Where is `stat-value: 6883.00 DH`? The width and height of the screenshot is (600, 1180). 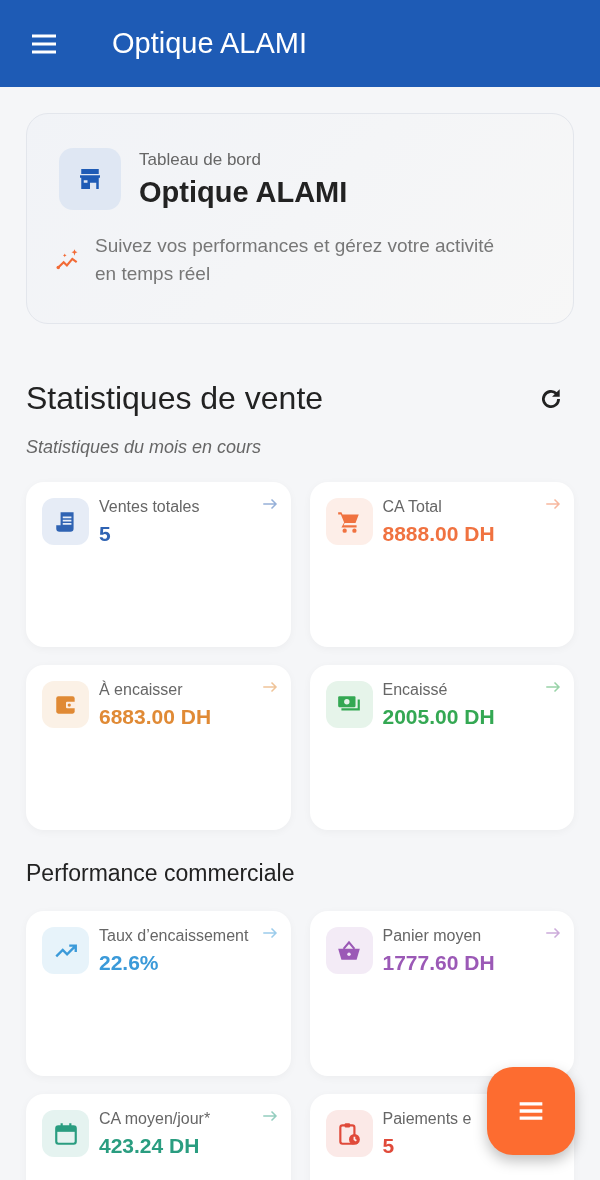
stat-value: 6883.00 DH is located at coordinates (155, 717).